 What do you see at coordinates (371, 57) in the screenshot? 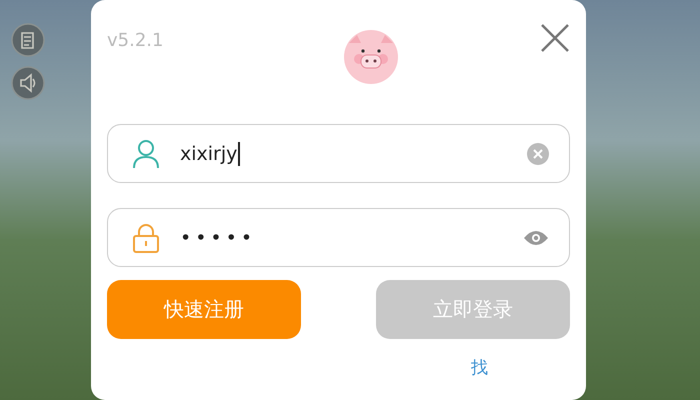
I see `pig-logo-icon` at bounding box center [371, 57].